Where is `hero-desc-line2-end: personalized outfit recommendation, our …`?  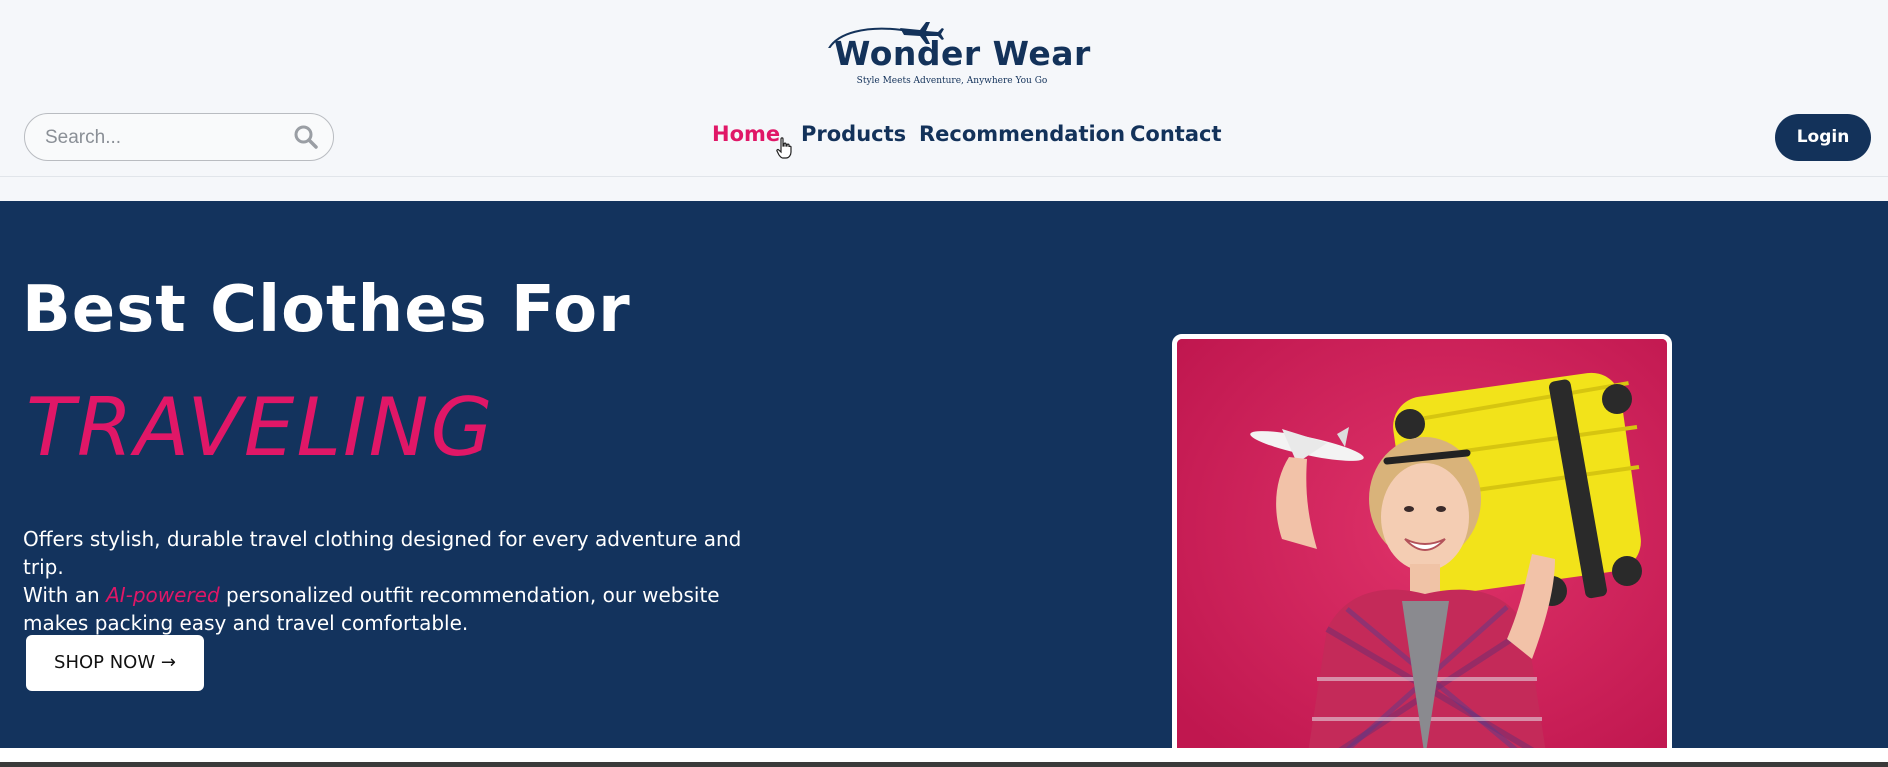
hero-desc-line2-end: personalized outfit recommendation, our … is located at coordinates (469, 595).